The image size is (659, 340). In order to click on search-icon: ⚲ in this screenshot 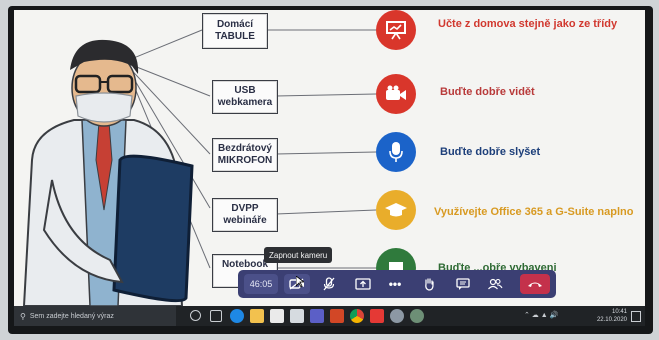, I will do `click(23, 316)`.